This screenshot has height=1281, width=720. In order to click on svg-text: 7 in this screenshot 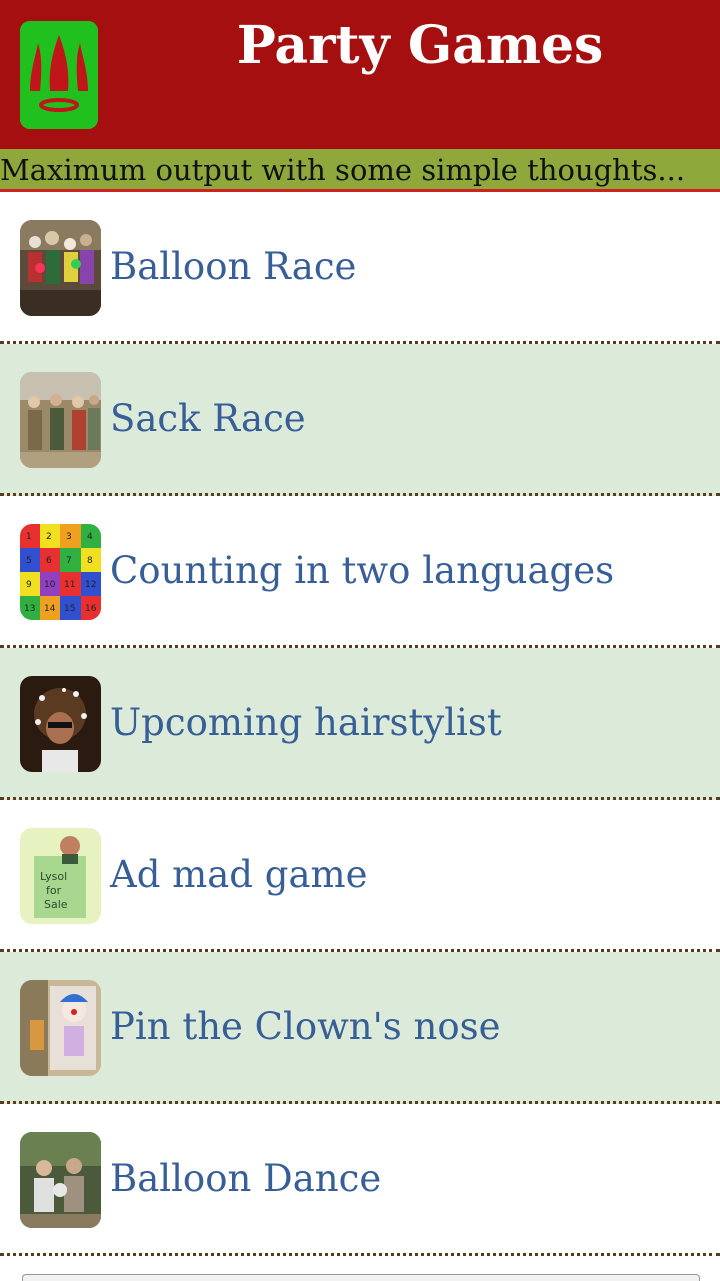, I will do `click(69, 561)`.